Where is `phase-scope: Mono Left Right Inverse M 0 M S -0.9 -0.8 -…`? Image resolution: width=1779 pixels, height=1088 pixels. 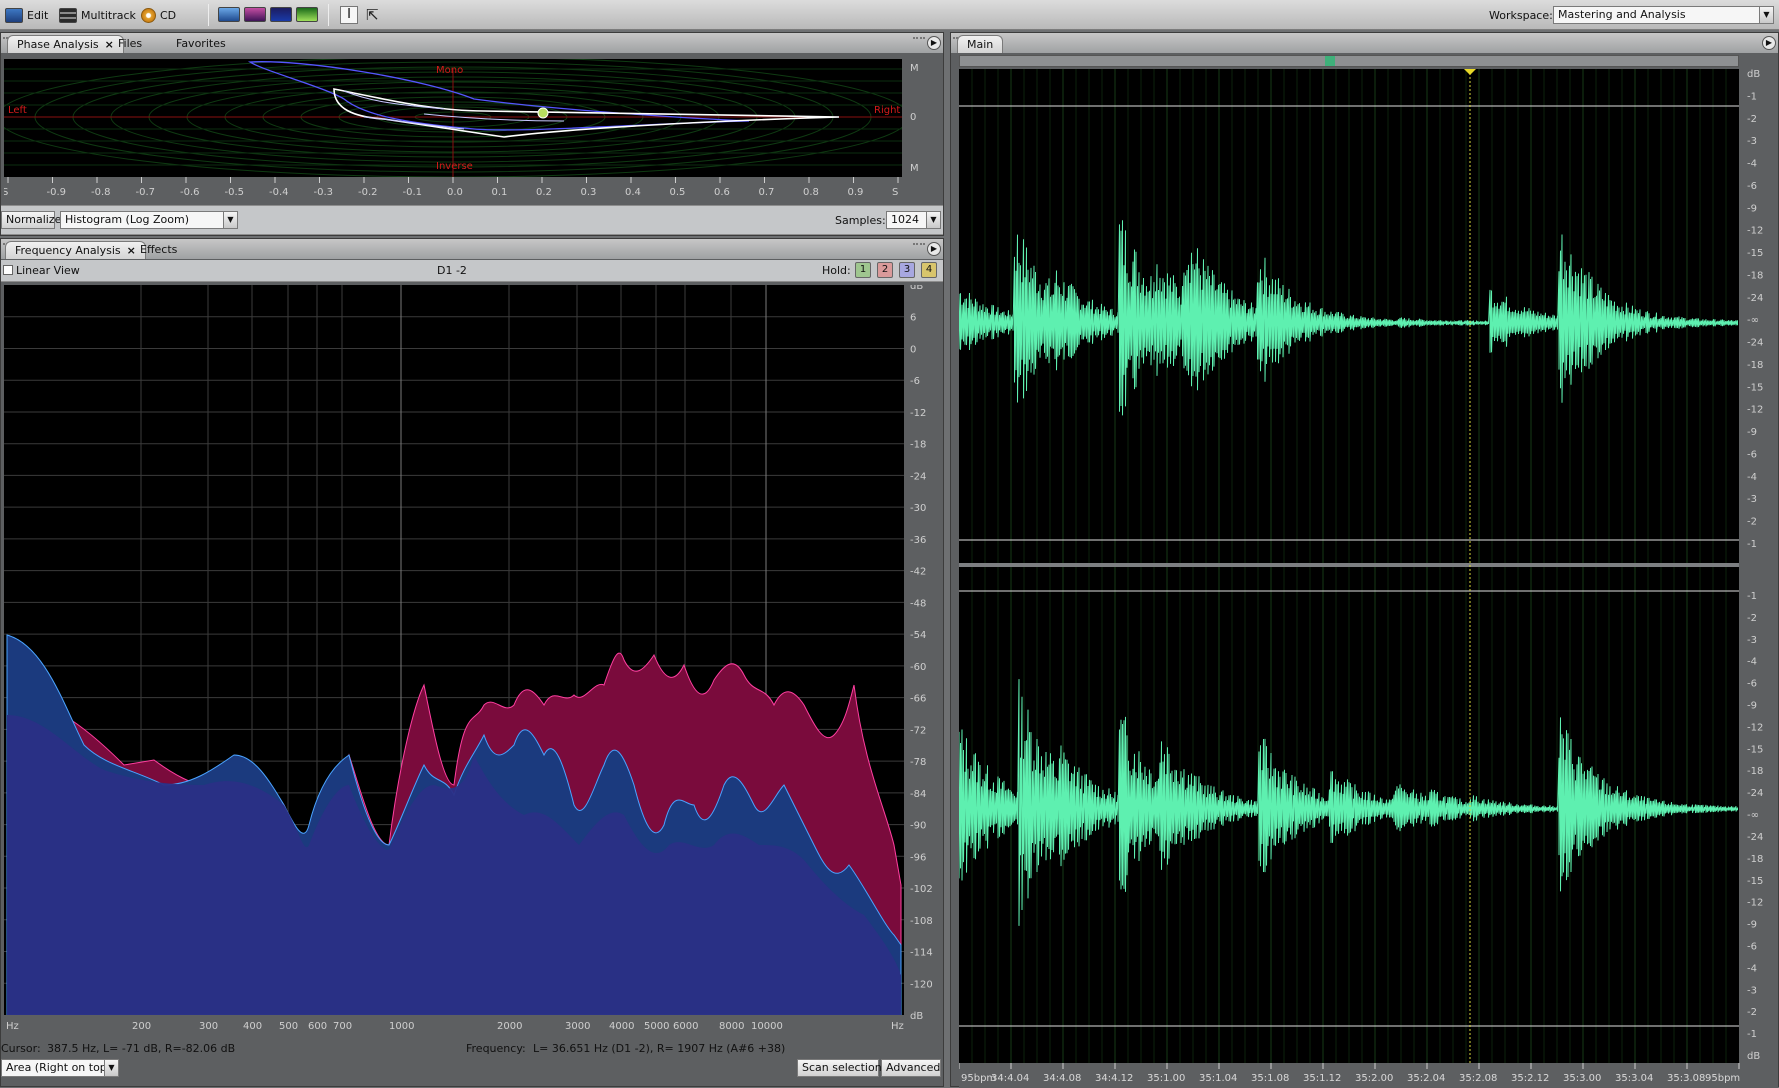 phase-scope: Mono Left Right Inverse M 0 M S -0.9 -0.8 -… is located at coordinates (473, 139).